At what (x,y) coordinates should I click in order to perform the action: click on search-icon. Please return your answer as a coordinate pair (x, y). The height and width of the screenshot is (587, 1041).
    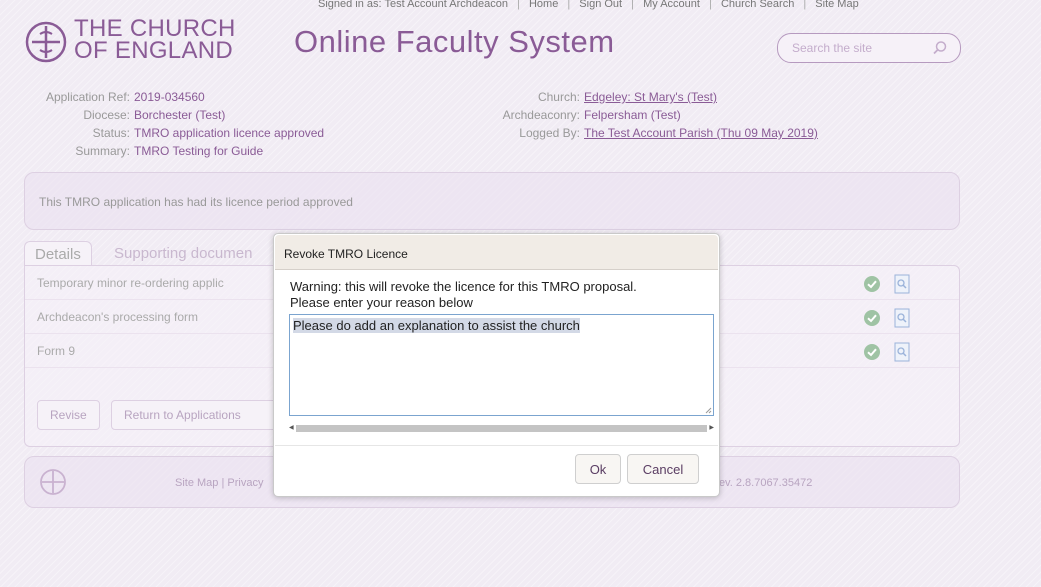
    Looking at the image, I should click on (940, 48).